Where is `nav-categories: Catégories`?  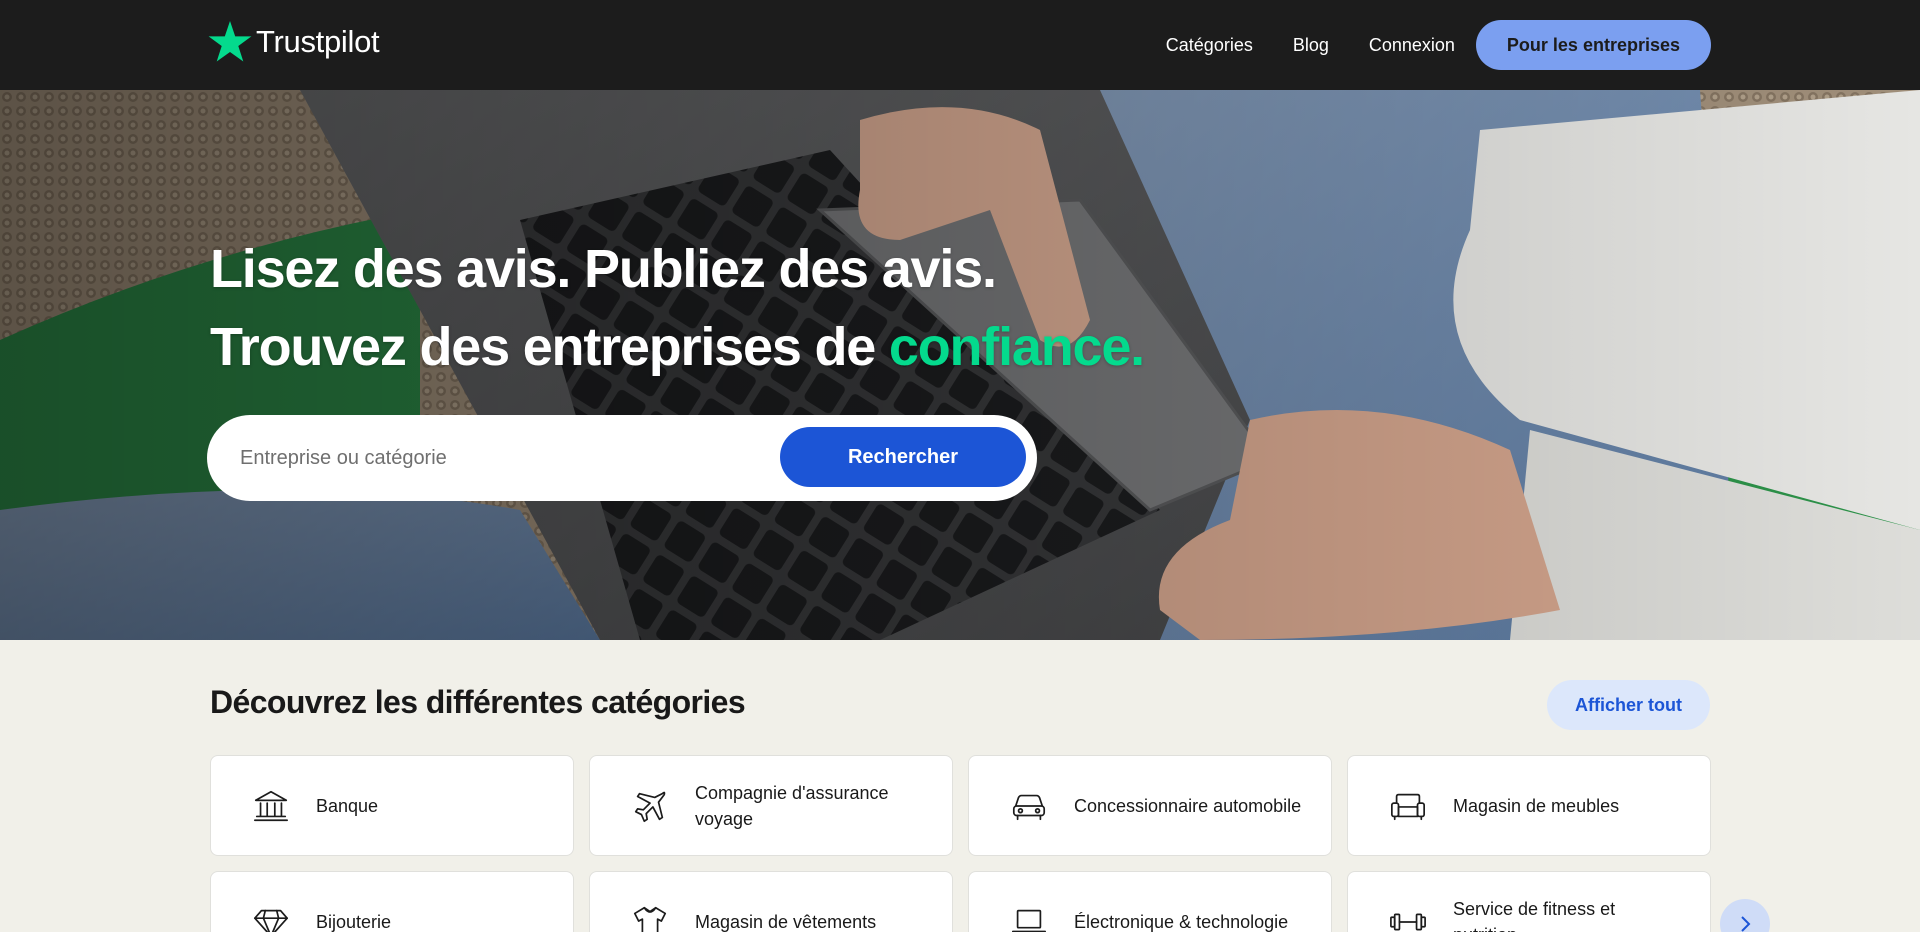 nav-categories: Catégories is located at coordinates (1209, 45).